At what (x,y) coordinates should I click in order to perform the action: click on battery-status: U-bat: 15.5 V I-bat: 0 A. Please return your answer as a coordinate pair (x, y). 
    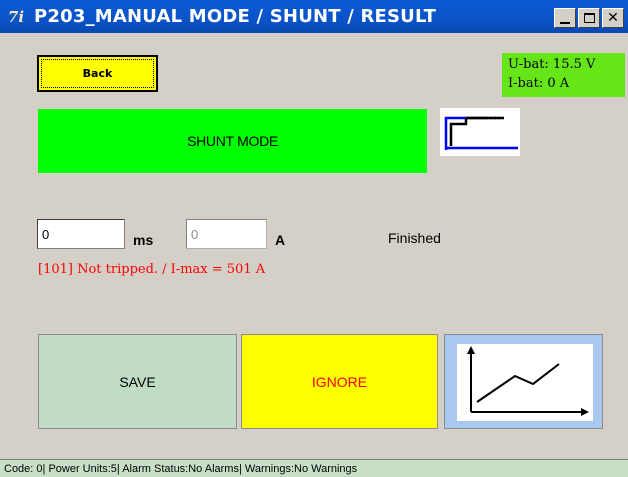
    Looking at the image, I should click on (563, 75).